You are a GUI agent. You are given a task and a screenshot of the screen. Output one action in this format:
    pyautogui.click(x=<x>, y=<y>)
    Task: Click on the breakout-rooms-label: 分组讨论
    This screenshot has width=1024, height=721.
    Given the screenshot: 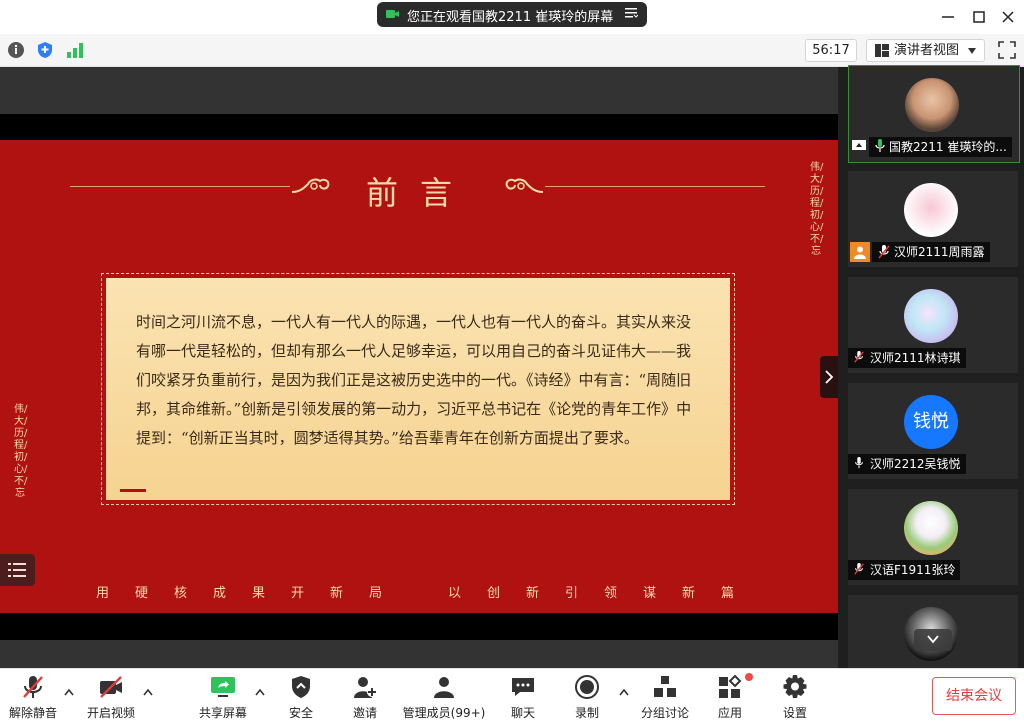 What is the action you would take?
    pyautogui.click(x=664, y=713)
    